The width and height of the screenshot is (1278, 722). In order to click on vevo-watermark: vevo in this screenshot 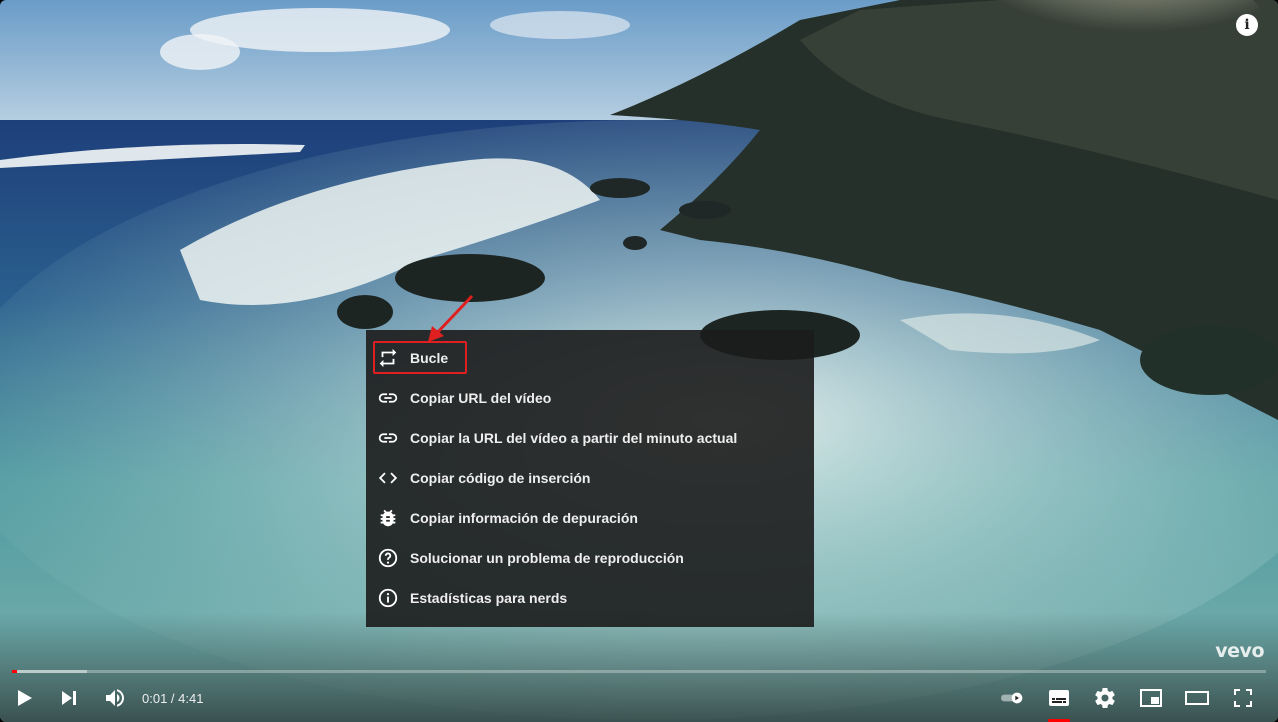, I will do `click(1239, 651)`.